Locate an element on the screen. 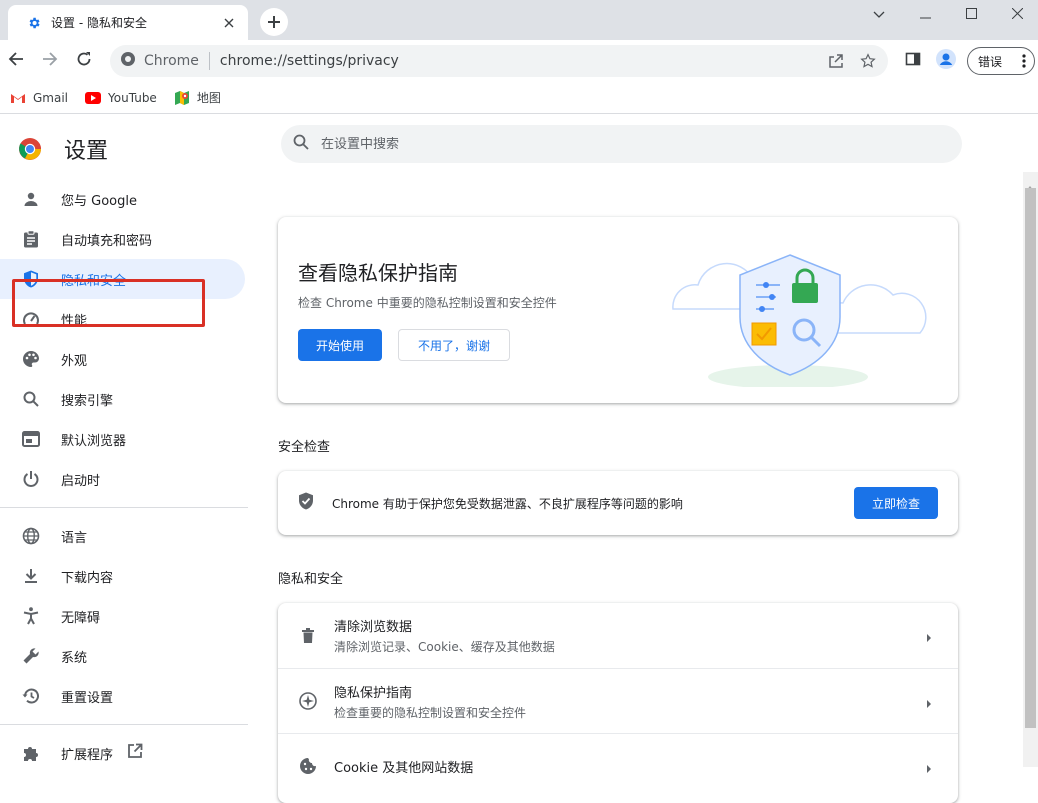  sidebar-item-extensions: 扩展程序 is located at coordinates (122, 753).